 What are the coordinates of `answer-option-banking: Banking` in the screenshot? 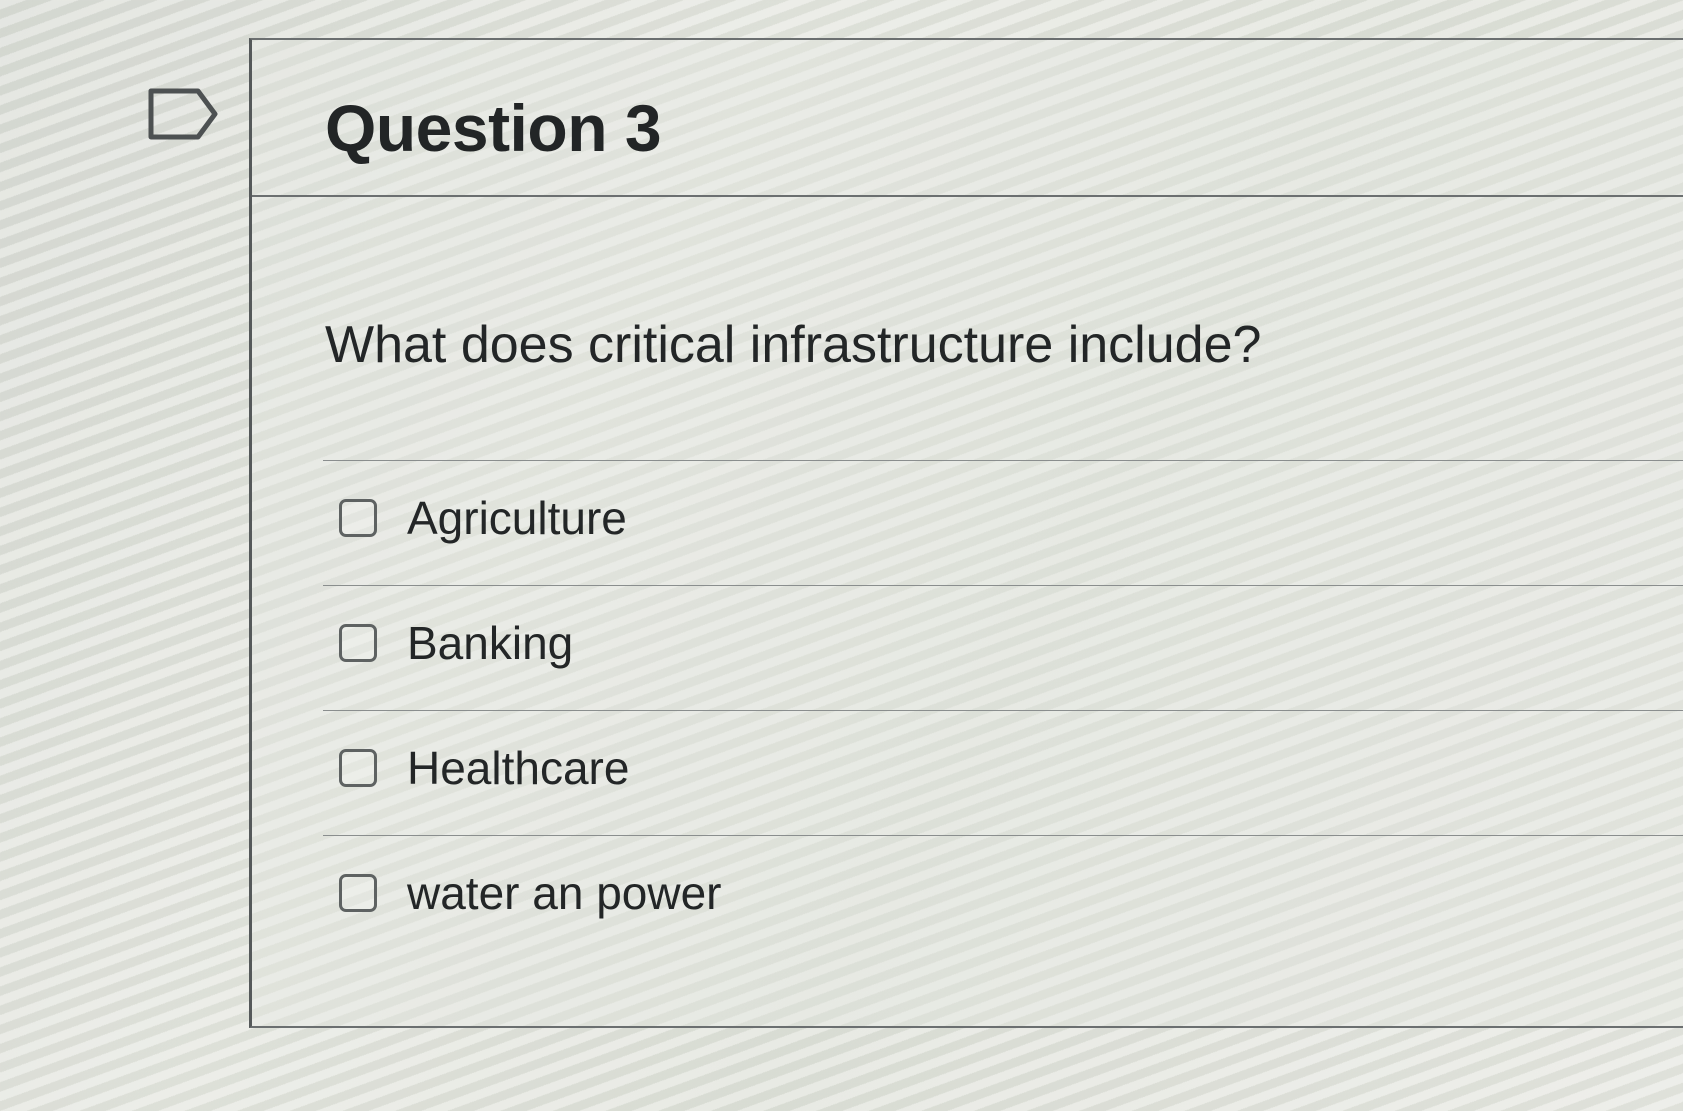 It's located at (1003, 647).